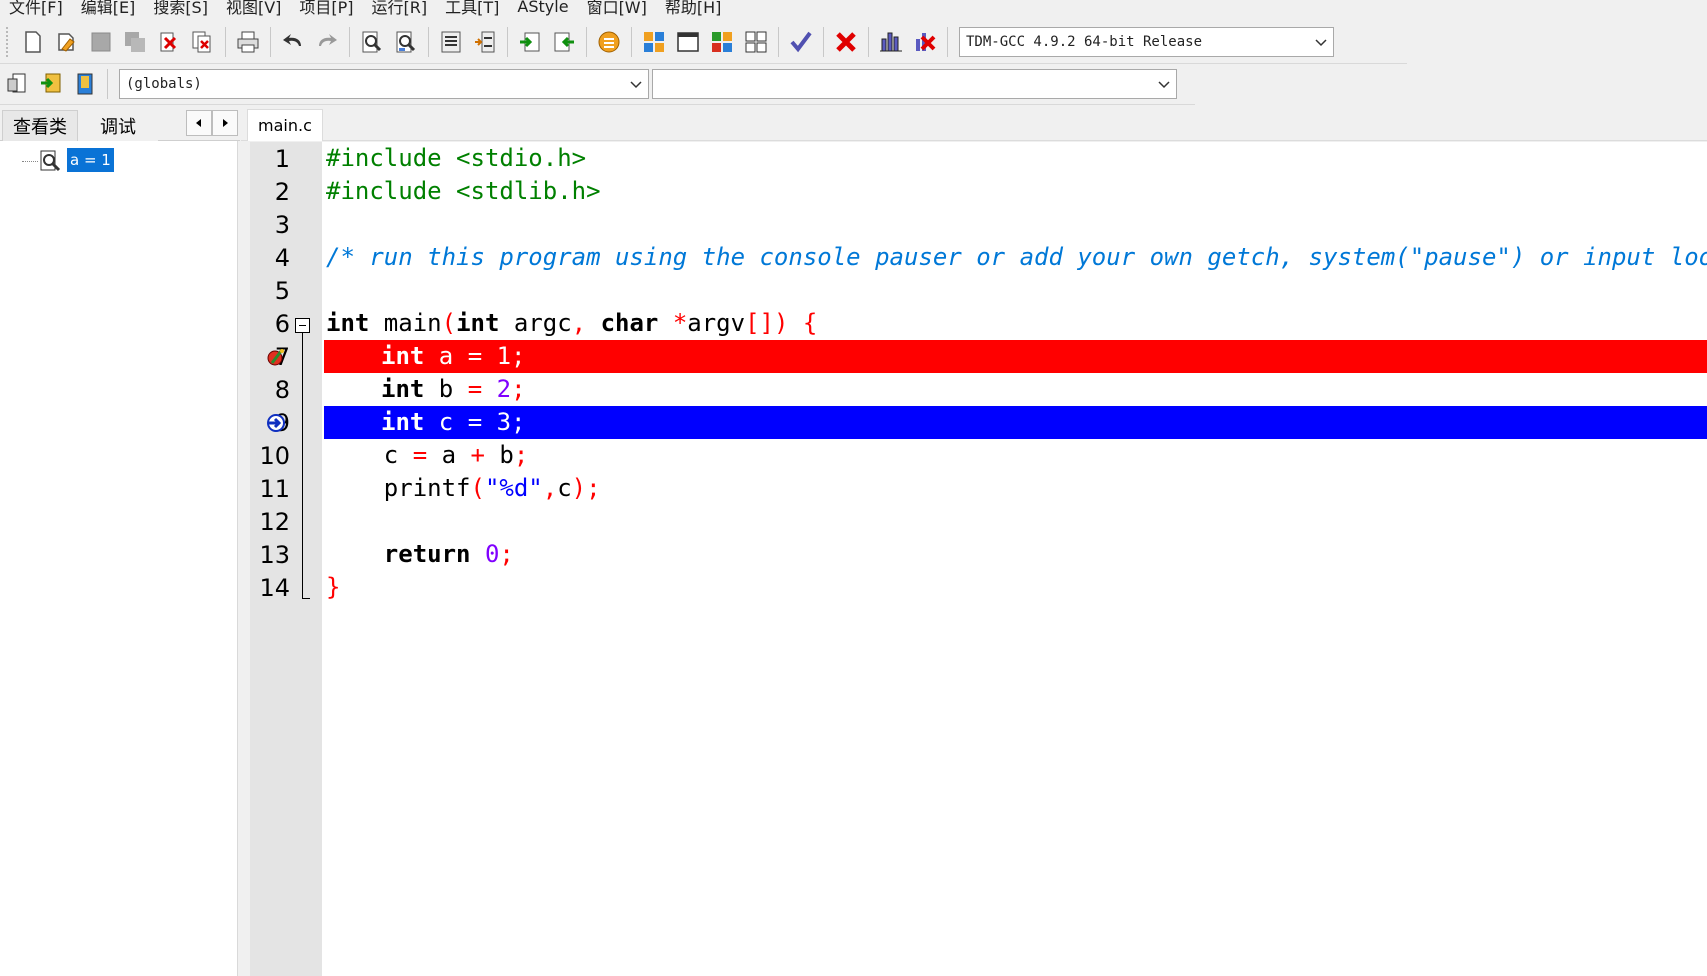  What do you see at coordinates (542, 8) in the screenshot?
I see `menu-astyle: AStyle` at bounding box center [542, 8].